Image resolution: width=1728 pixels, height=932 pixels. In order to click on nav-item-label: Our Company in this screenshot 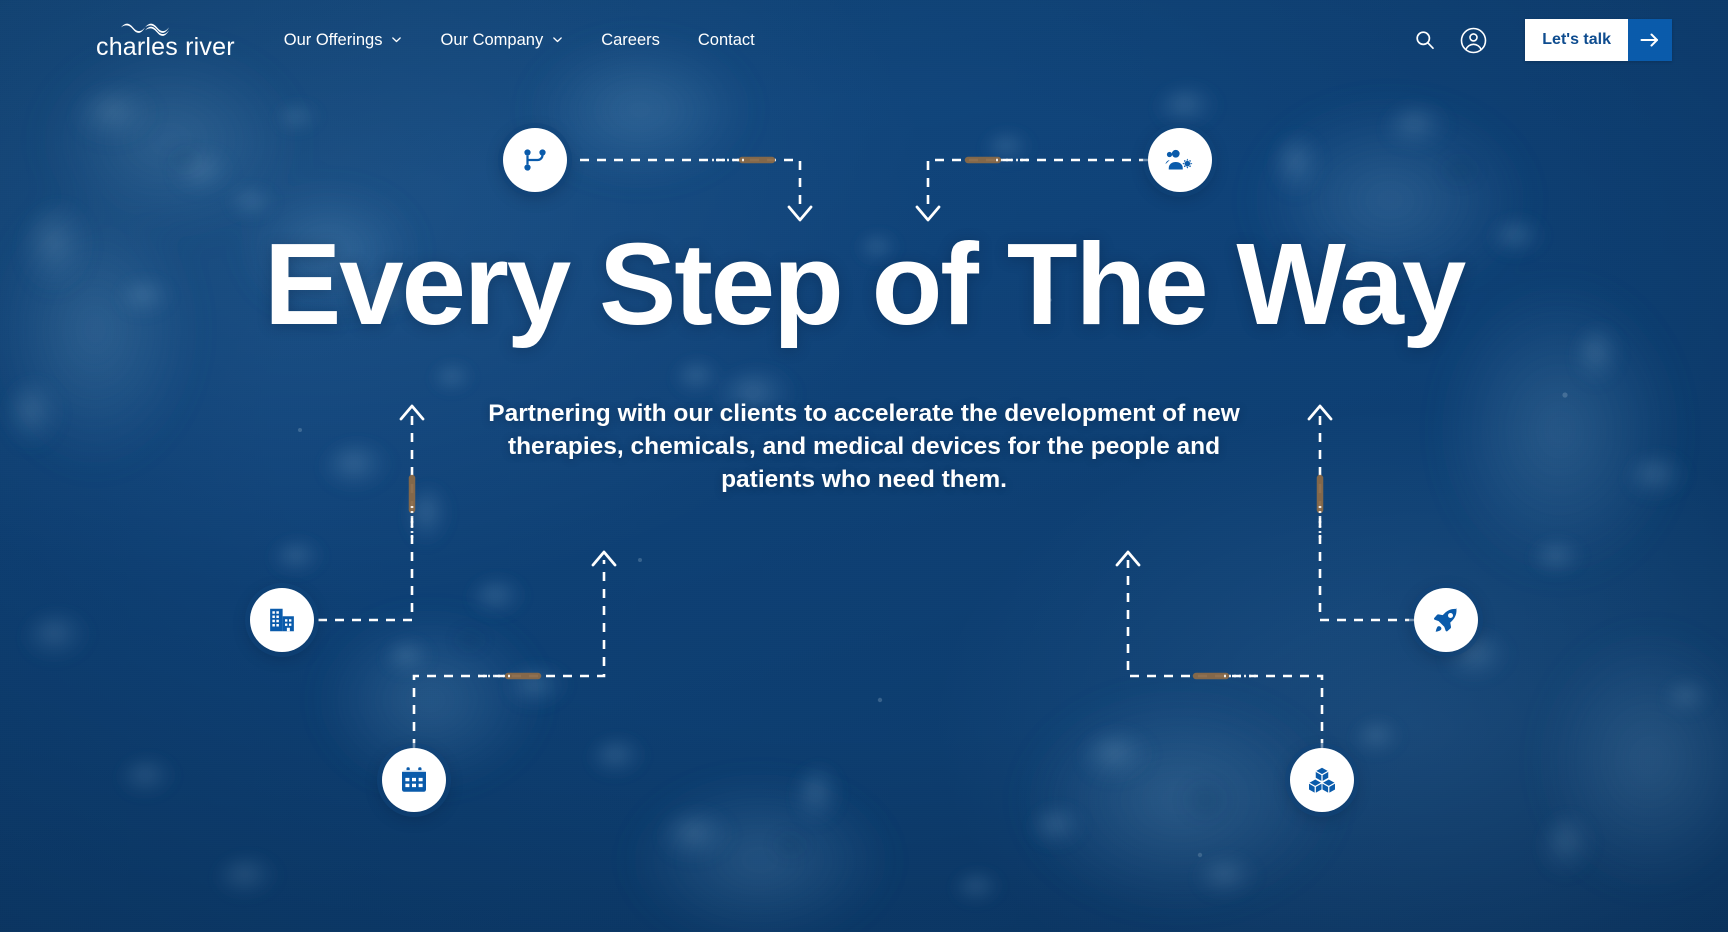, I will do `click(492, 39)`.